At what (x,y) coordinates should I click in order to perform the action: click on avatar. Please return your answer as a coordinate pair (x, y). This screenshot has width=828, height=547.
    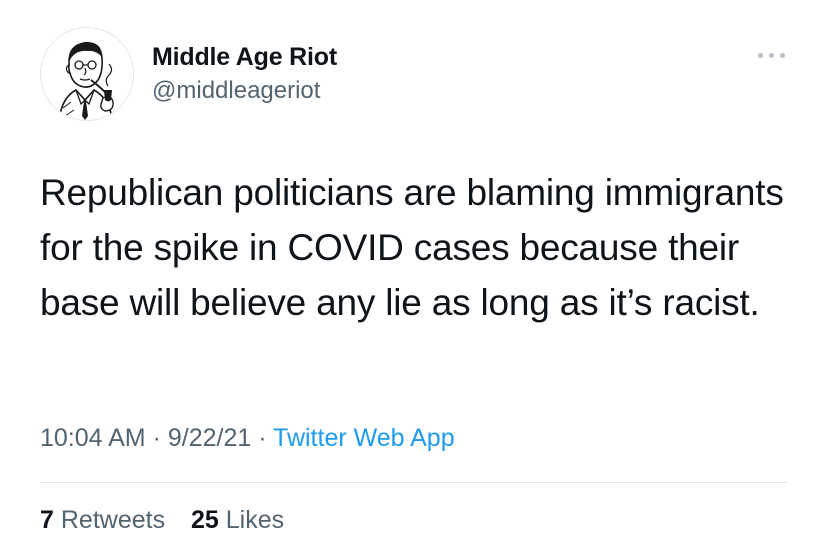
    Looking at the image, I should click on (87, 74).